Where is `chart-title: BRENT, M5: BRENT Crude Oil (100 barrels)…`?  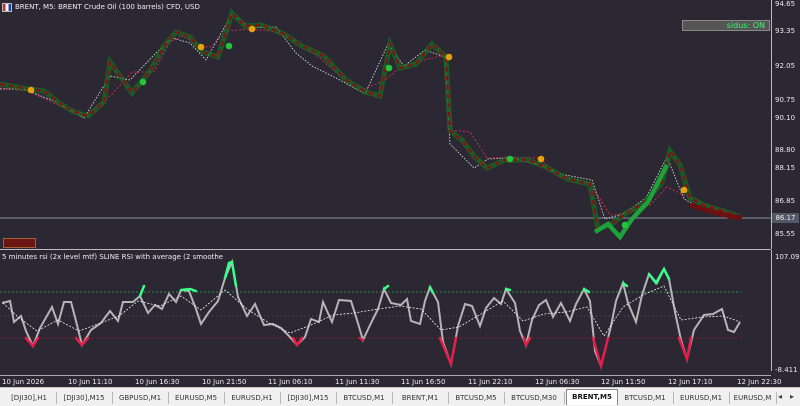
chart-title: BRENT, M5: BRENT Crude Oil (100 barrels)… is located at coordinates (101, 7).